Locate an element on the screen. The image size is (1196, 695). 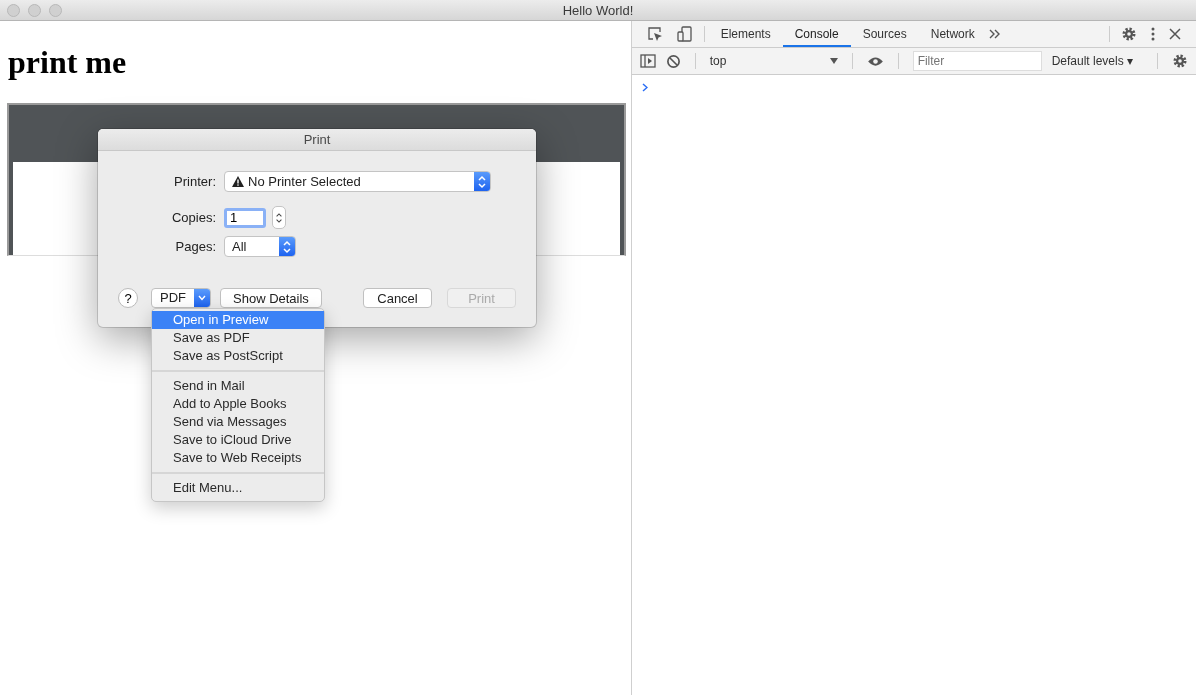
page-heading: print me is located at coordinates (68, 62).